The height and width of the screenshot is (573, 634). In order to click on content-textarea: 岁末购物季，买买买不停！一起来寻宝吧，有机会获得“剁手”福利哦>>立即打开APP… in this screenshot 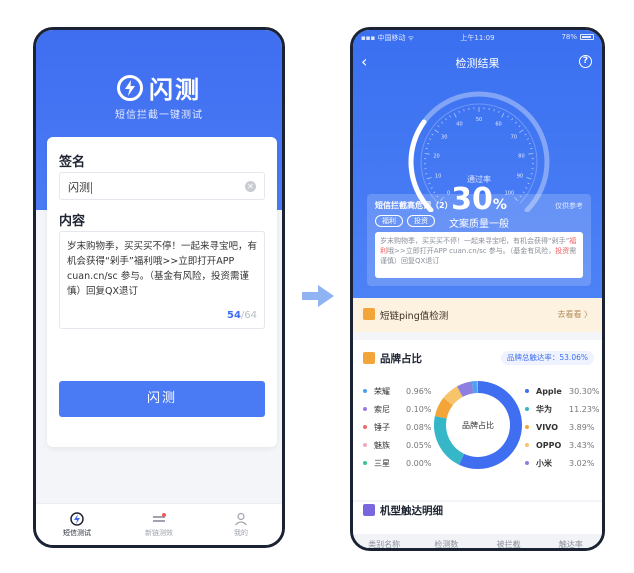, I will do `click(162, 280)`.